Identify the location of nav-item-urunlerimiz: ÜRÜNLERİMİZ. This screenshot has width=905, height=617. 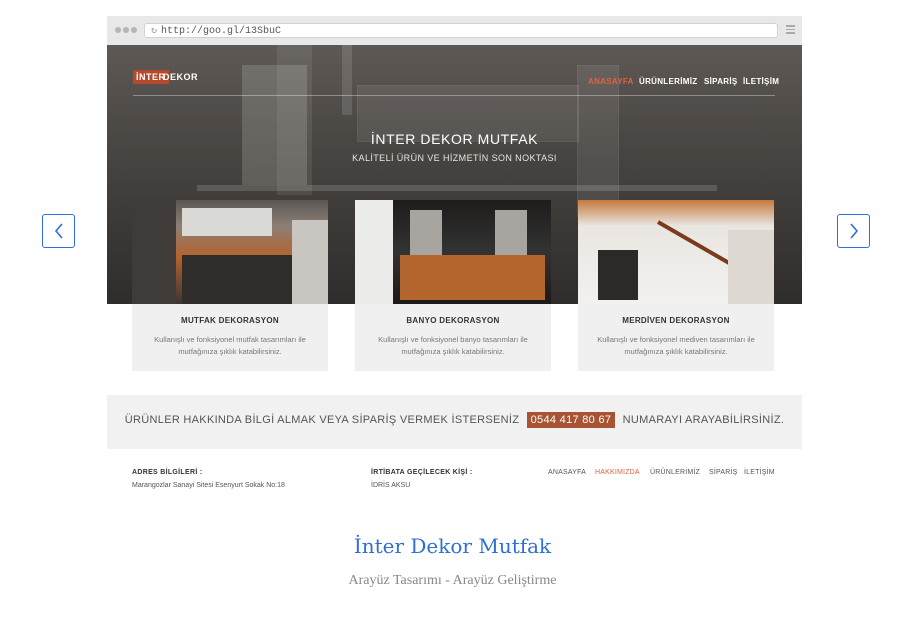
(668, 81).